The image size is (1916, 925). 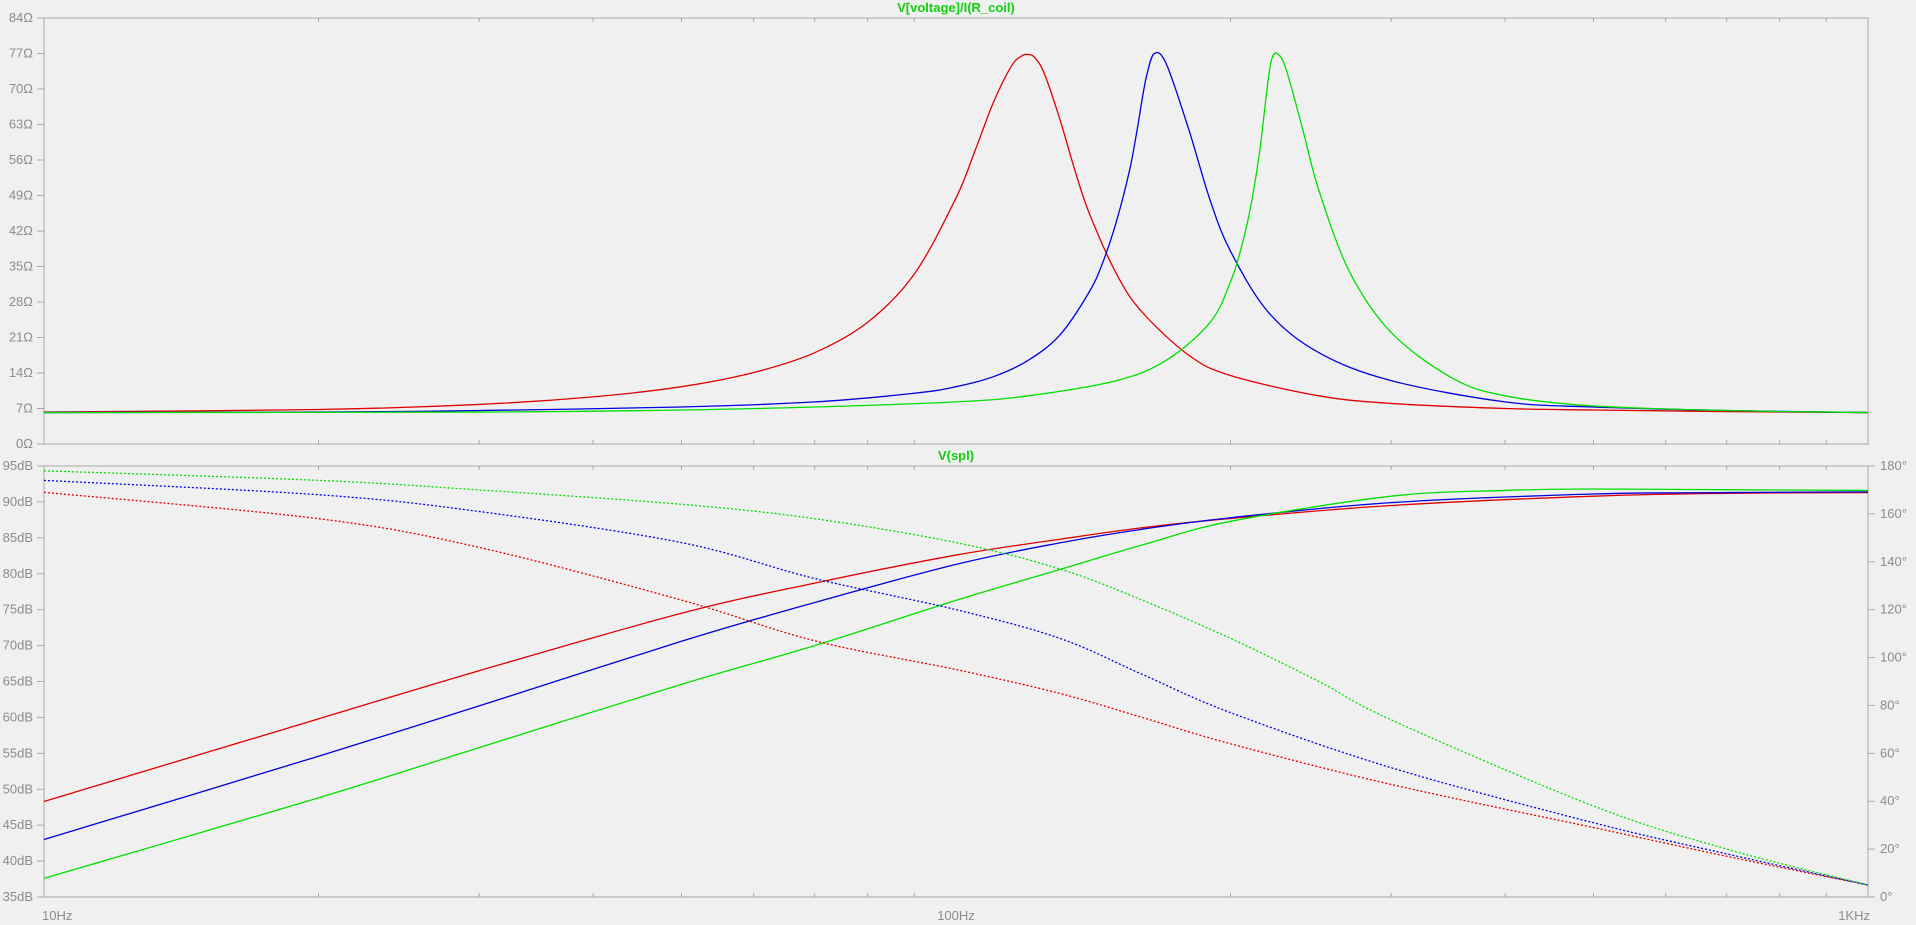 I want to click on spl-y-tick-label: 85dB, so click(x=18, y=537).